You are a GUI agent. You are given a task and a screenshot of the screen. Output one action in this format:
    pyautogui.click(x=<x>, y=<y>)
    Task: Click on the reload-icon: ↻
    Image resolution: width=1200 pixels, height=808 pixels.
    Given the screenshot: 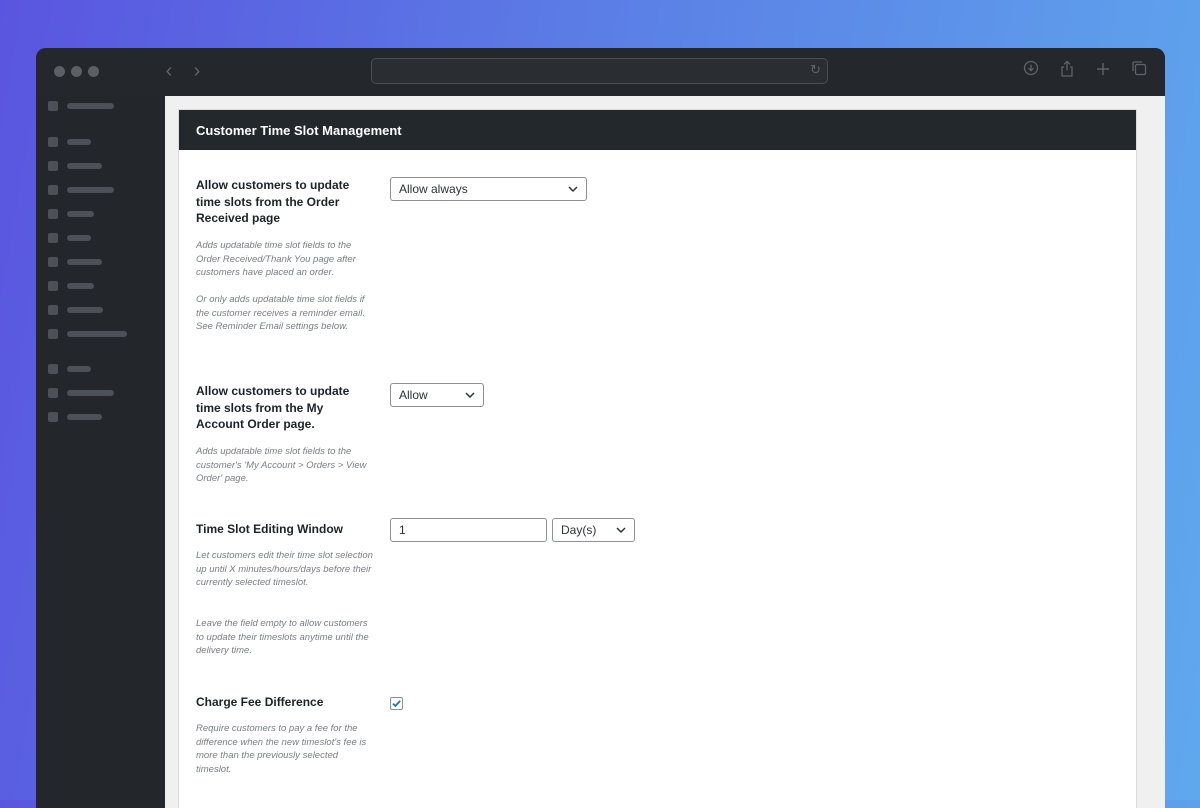 What is the action you would take?
    pyautogui.click(x=815, y=70)
    